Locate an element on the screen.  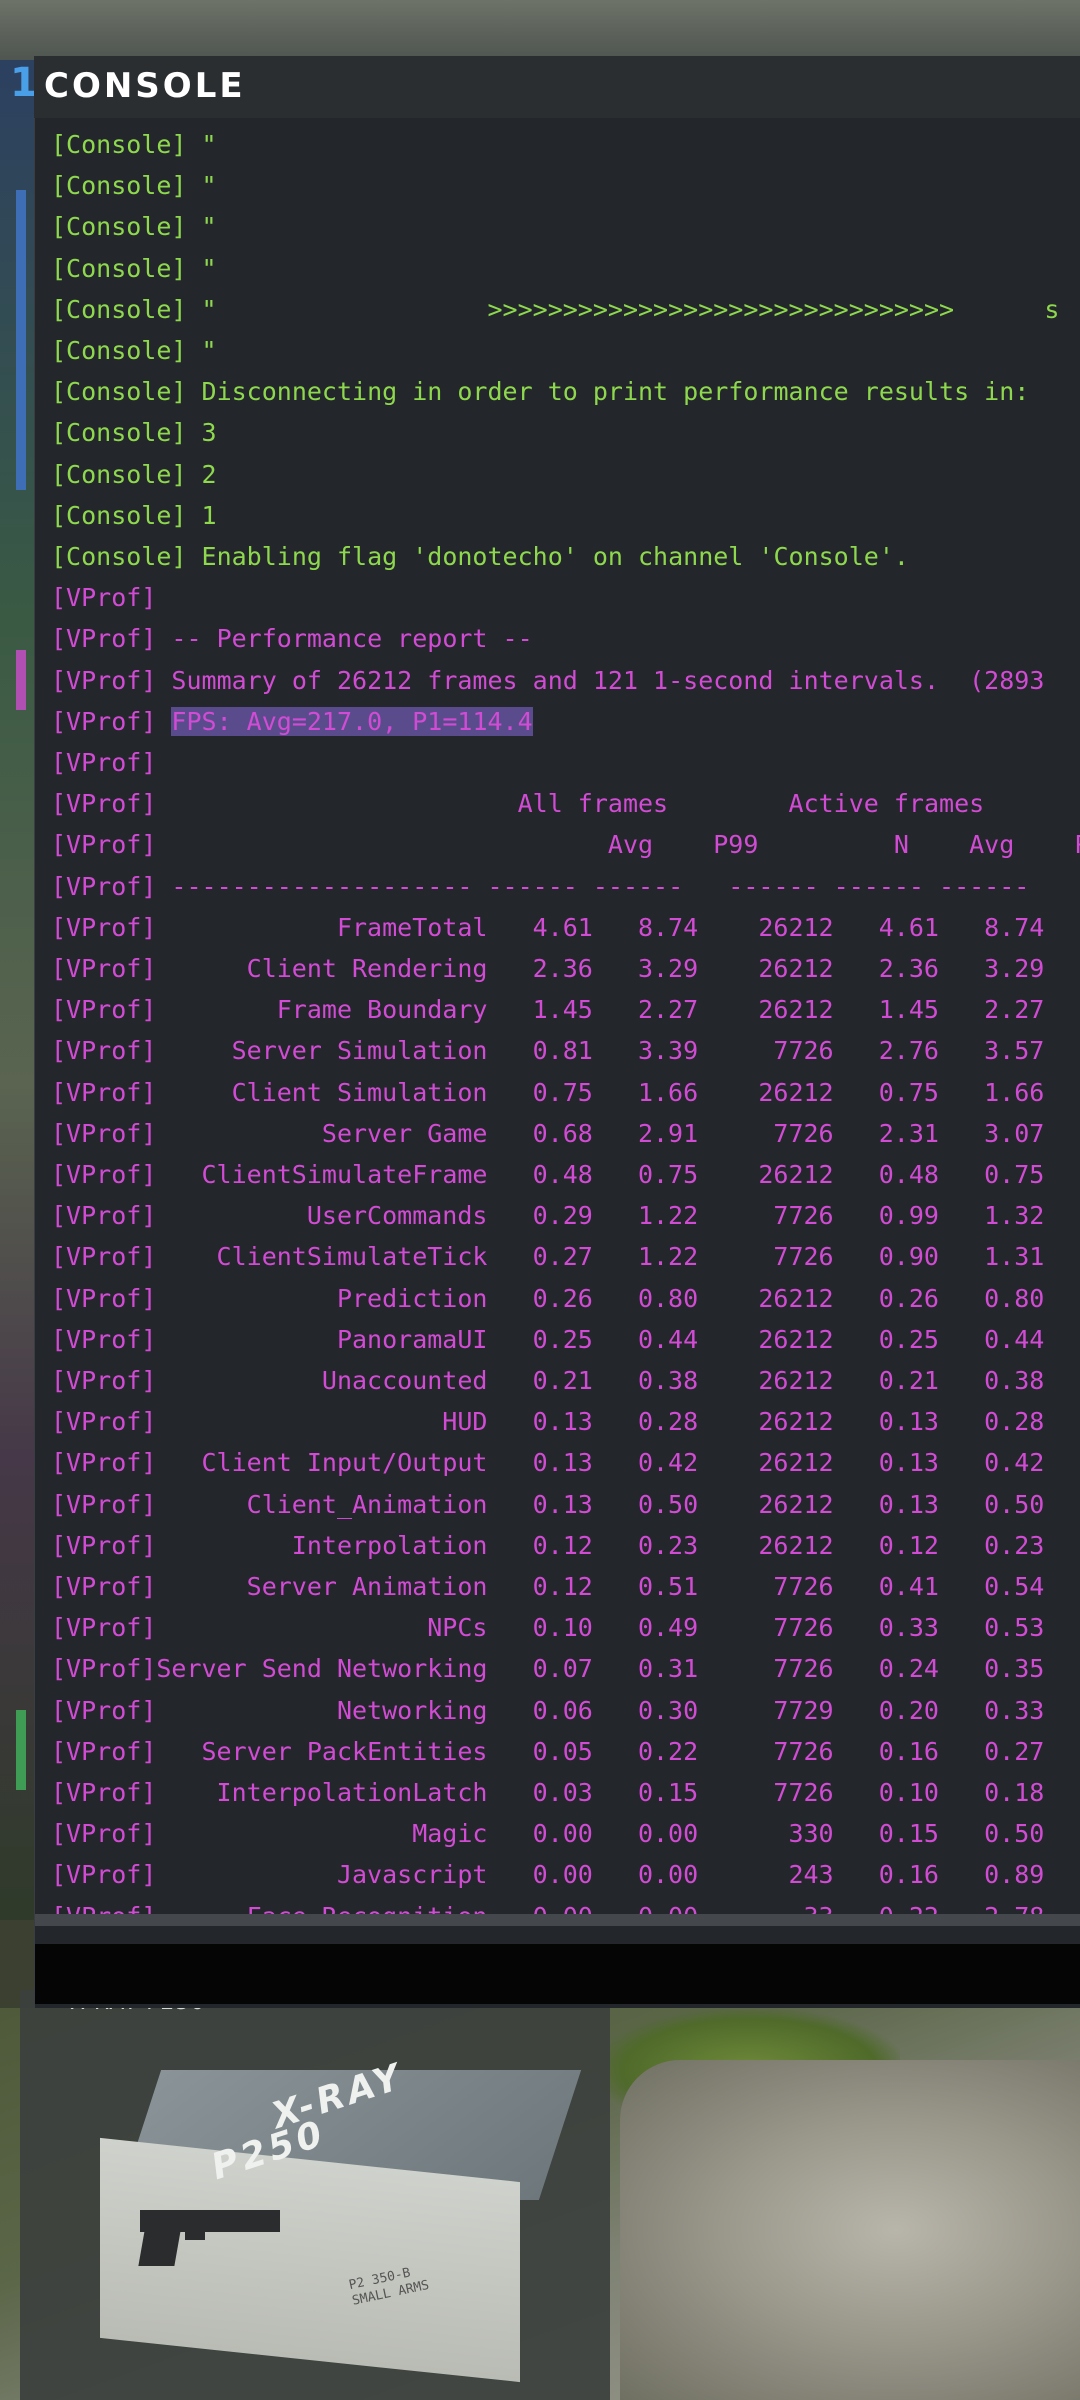
console-line: [Console] 1 is located at coordinates (134, 515).